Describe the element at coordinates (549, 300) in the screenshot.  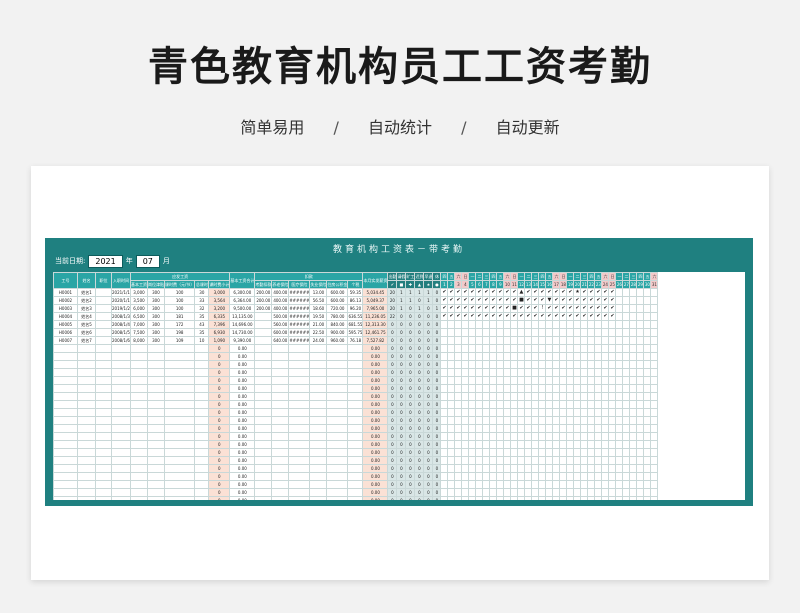
I see `cell-attendance-mark: ▼` at that location.